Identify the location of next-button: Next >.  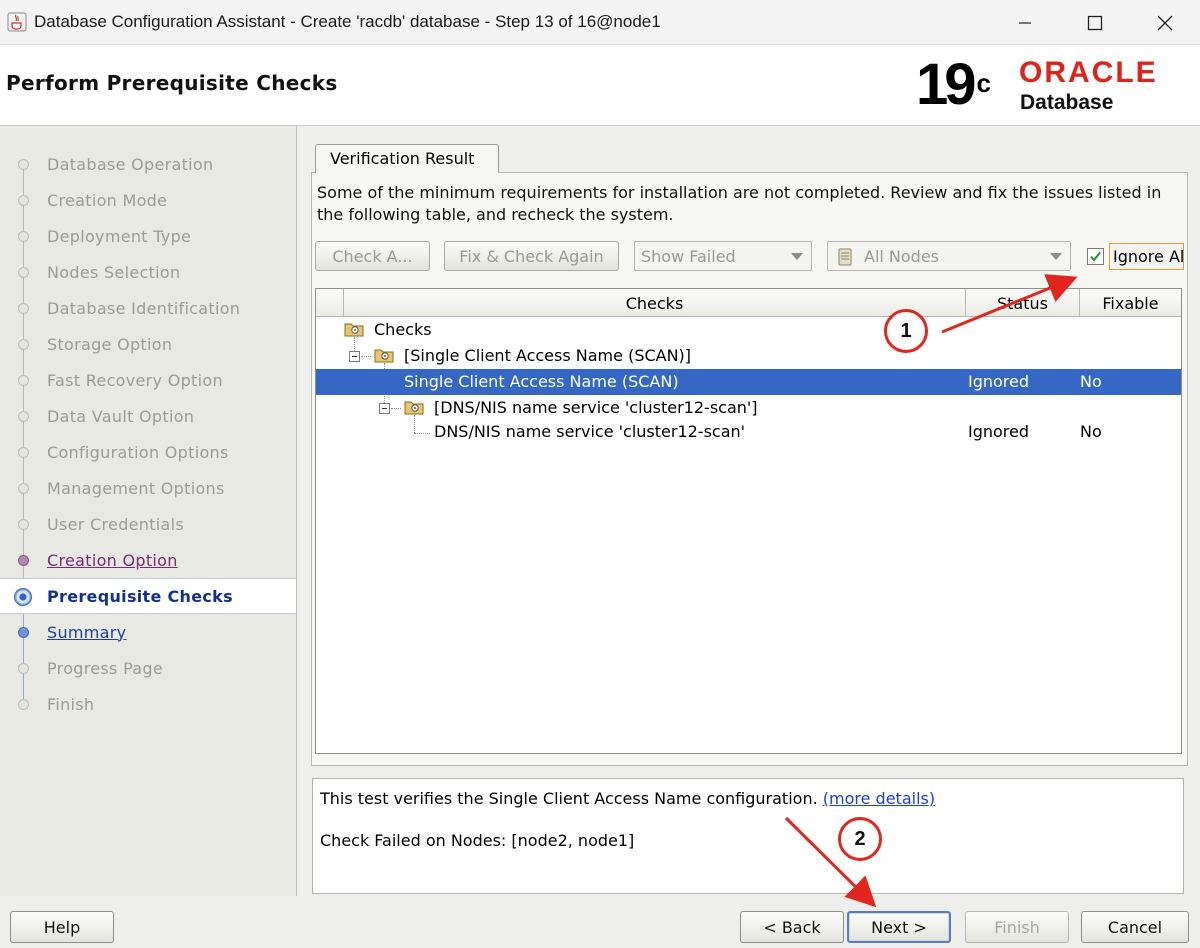
(899, 927).